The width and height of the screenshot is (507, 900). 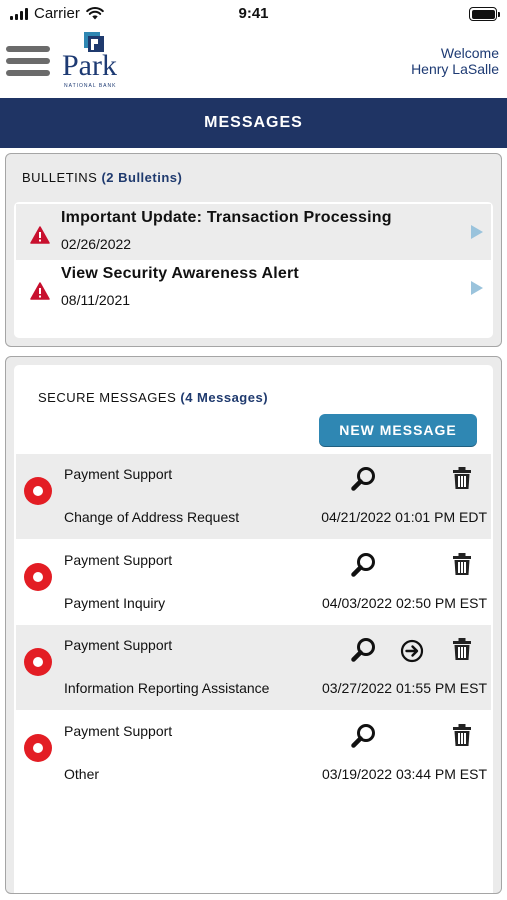 What do you see at coordinates (224, 397) in the screenshot?
I see `secure-messages-count: (4 Messages)` at bounding box center [224, 397].